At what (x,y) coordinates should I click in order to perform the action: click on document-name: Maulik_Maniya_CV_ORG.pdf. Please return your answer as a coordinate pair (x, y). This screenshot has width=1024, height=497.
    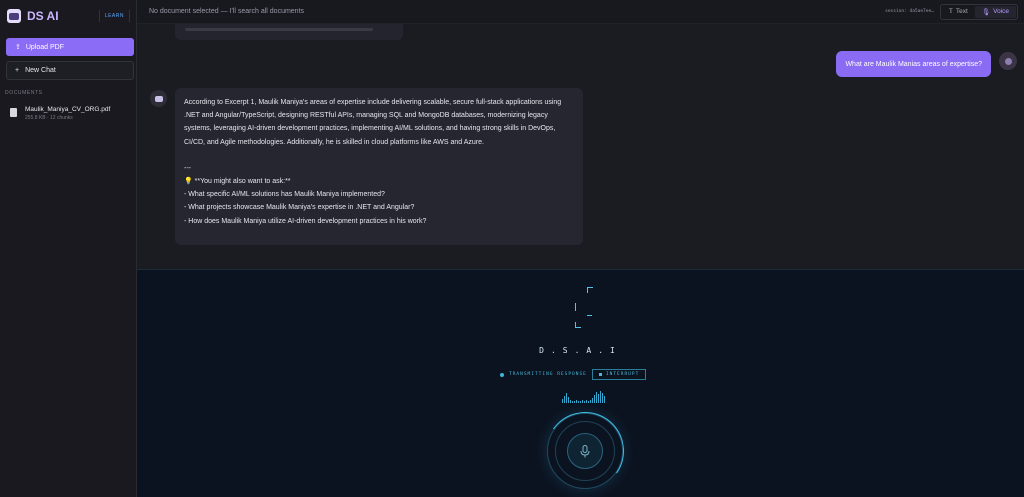
    Looking at the image, I should click on (68, 109).